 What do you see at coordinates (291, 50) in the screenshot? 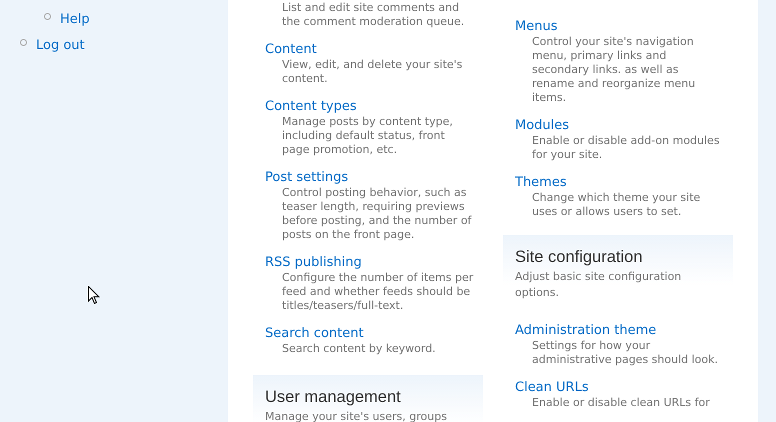
I see `admin-link: Content` at bounding box center [291, 50].